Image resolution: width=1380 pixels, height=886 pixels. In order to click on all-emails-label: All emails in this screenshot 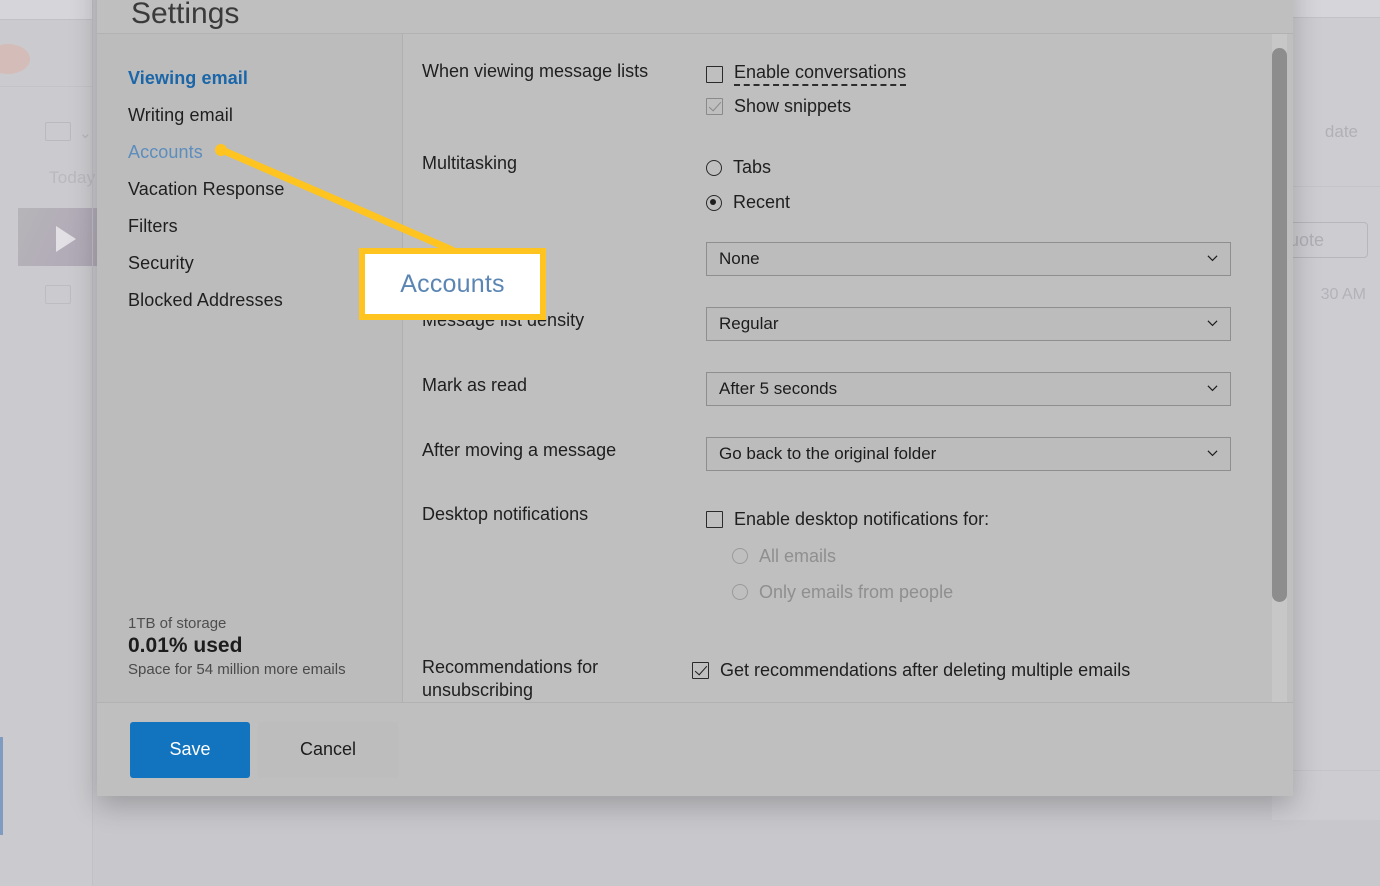, I will do `click(798, 555)`.